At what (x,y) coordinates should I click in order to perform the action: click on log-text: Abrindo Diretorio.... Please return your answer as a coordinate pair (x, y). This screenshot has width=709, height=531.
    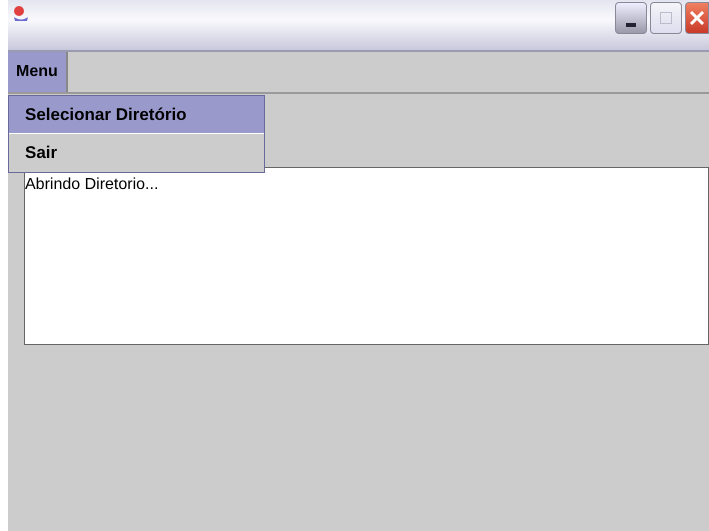
    Looking at the image, I should click on (91, 185).